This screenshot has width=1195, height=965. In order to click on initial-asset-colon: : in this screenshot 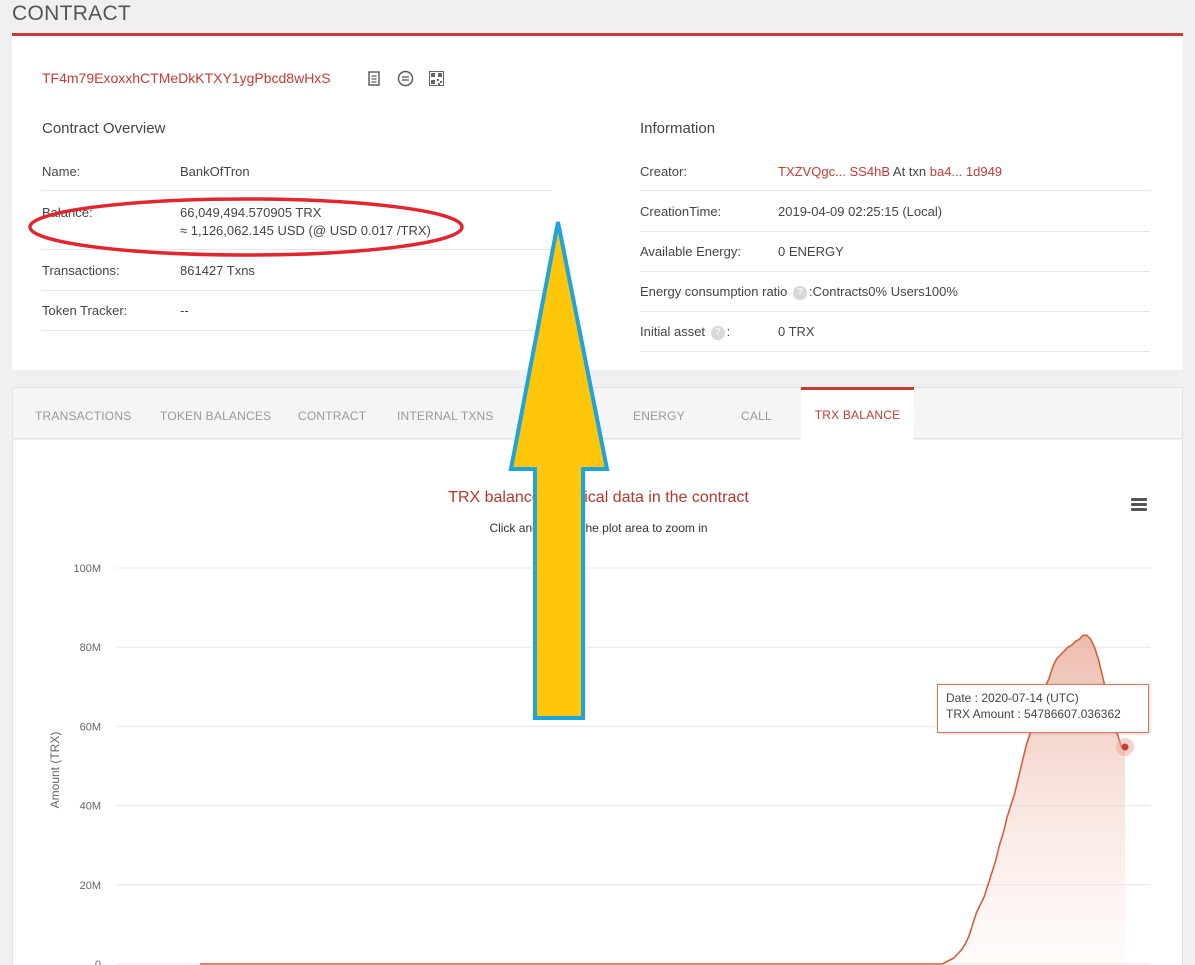, I will do `click(728, 331)`.